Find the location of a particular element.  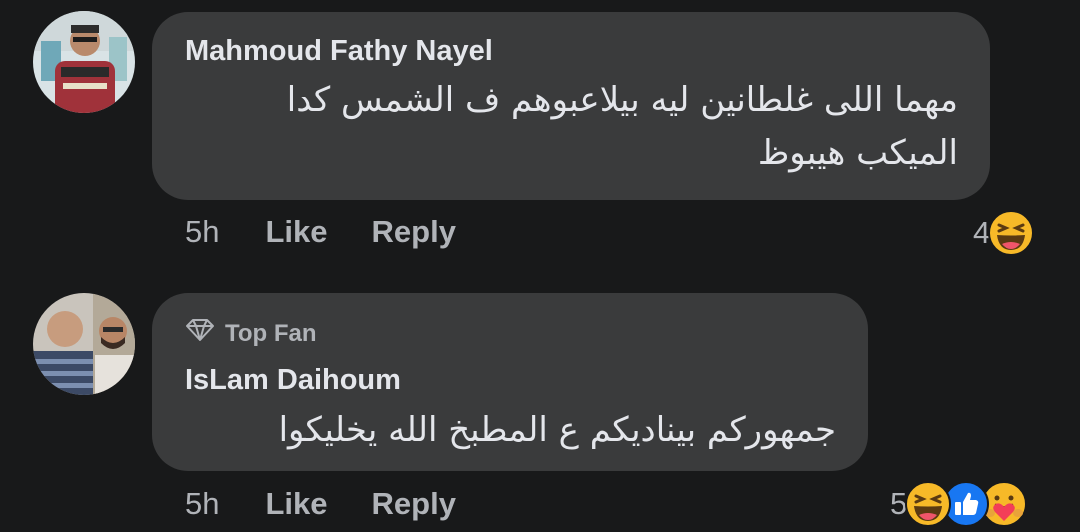

reaction-summary: 5 is located at coordinates (959, 504).